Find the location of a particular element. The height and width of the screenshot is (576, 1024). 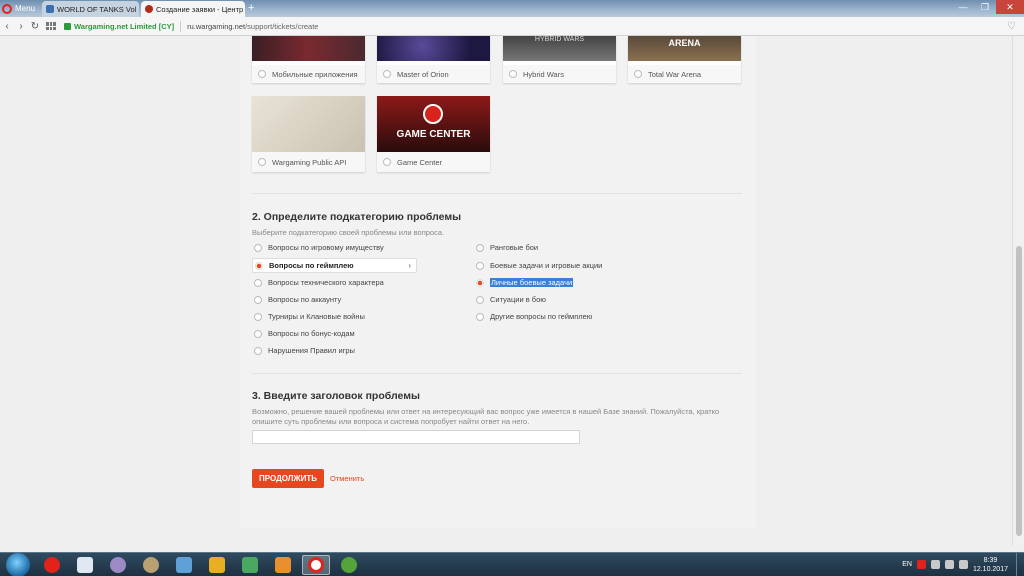

cancel-link: Отменить is located at coordinates (347, 478).